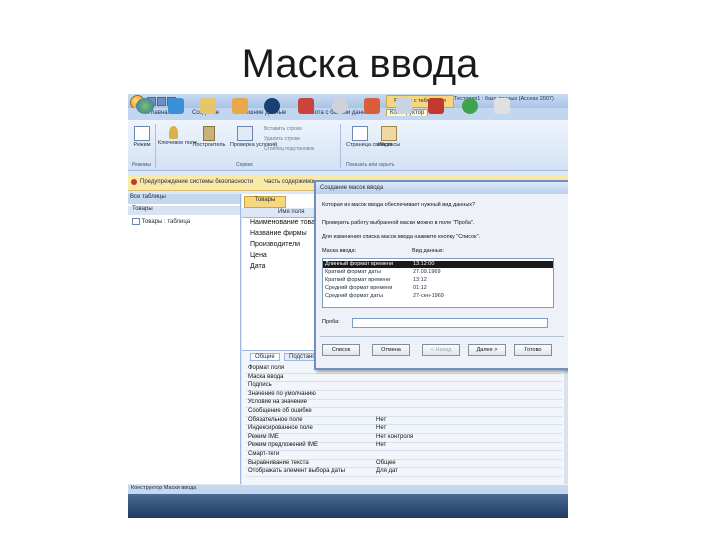  What do you see at coordinates (404, 106) in the screenshot?
I see `document-icon` at bounding box center [404, 106].